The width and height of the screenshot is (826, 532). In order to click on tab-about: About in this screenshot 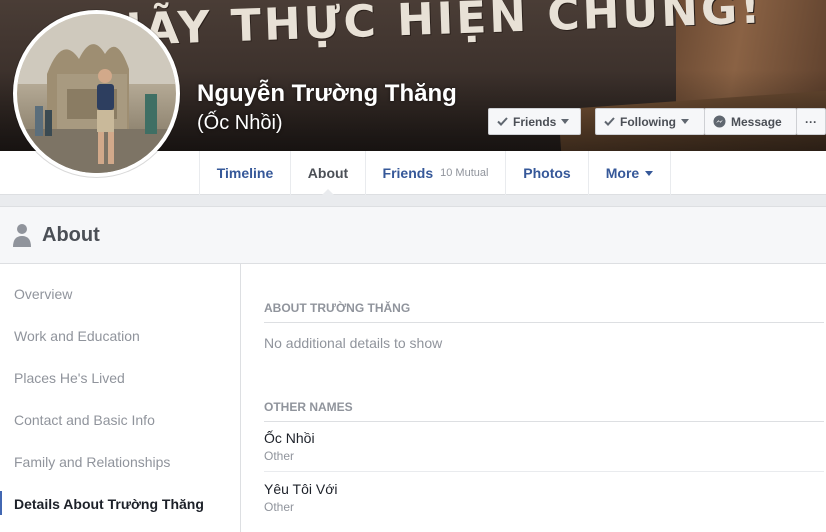, I will do `click(327, 173)`.